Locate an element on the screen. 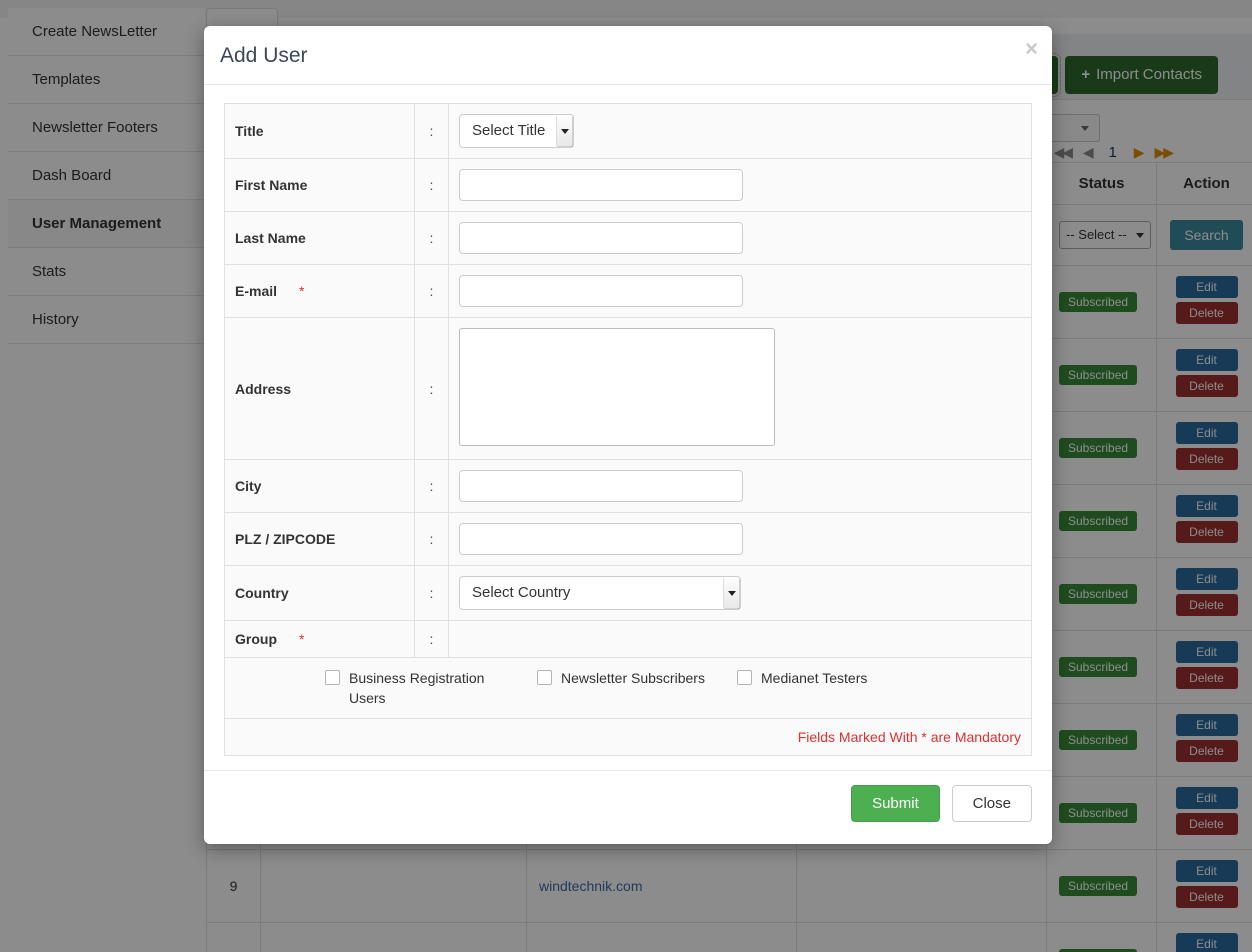  zip-input is located at coordinates (601, 539).